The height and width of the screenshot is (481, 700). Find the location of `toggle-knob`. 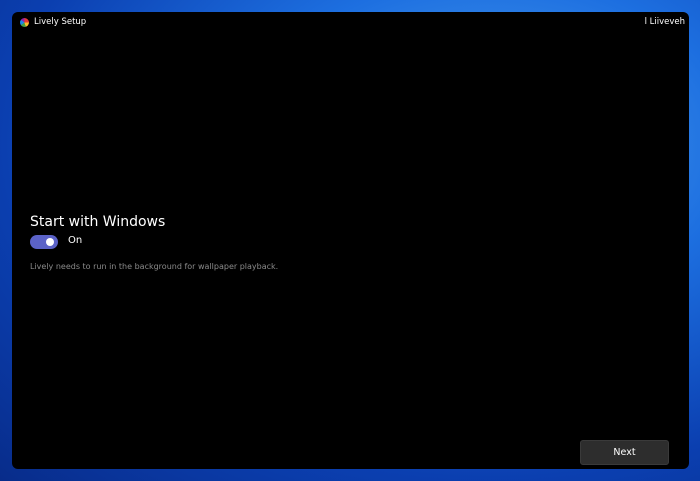

toggle-knob is located at coordinates (50, 242).